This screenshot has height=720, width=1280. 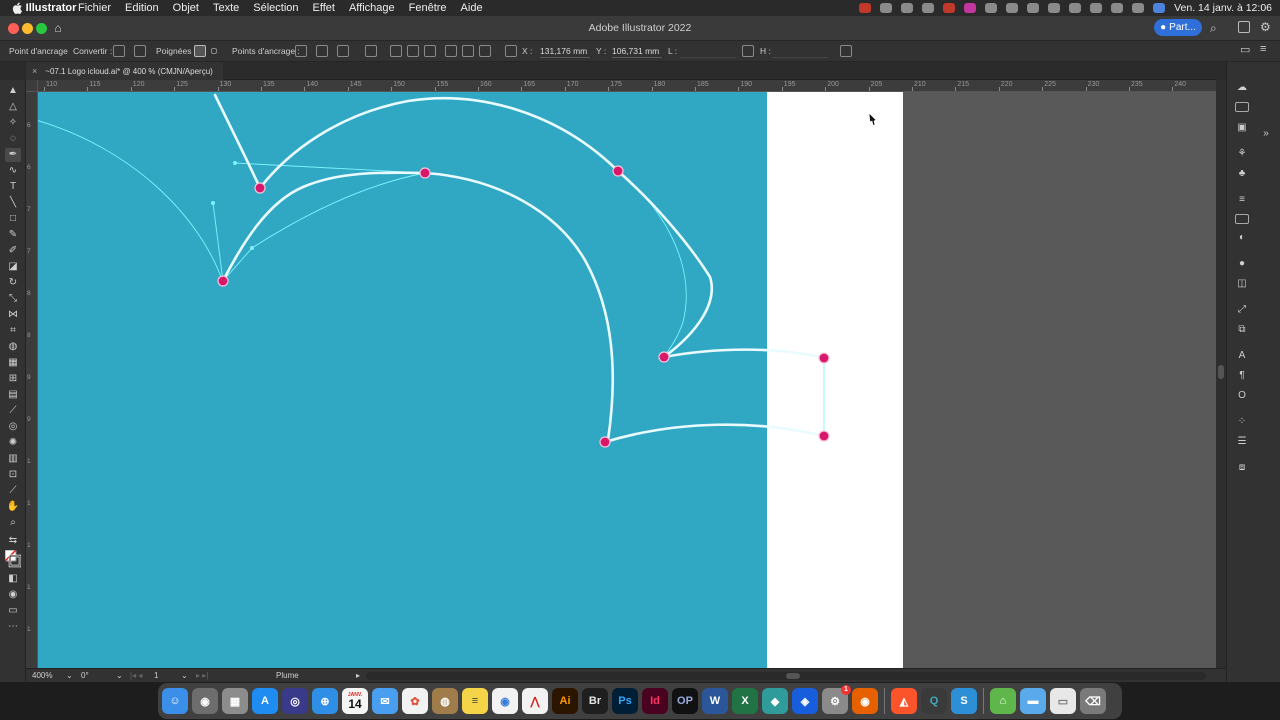 What do you see at coordinates (928, 8) in the screenshot?
I see `drive-status-icon` at bounding box center [928, 8].